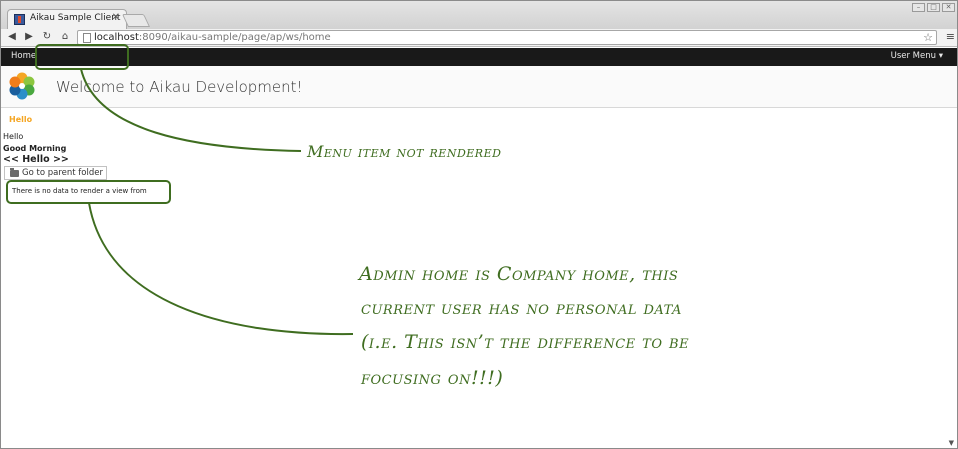 The width and height of the screenshot is (958, 449). I want to click on annotation-admin-note-line4: focusing on!!!), so click(432, 378).